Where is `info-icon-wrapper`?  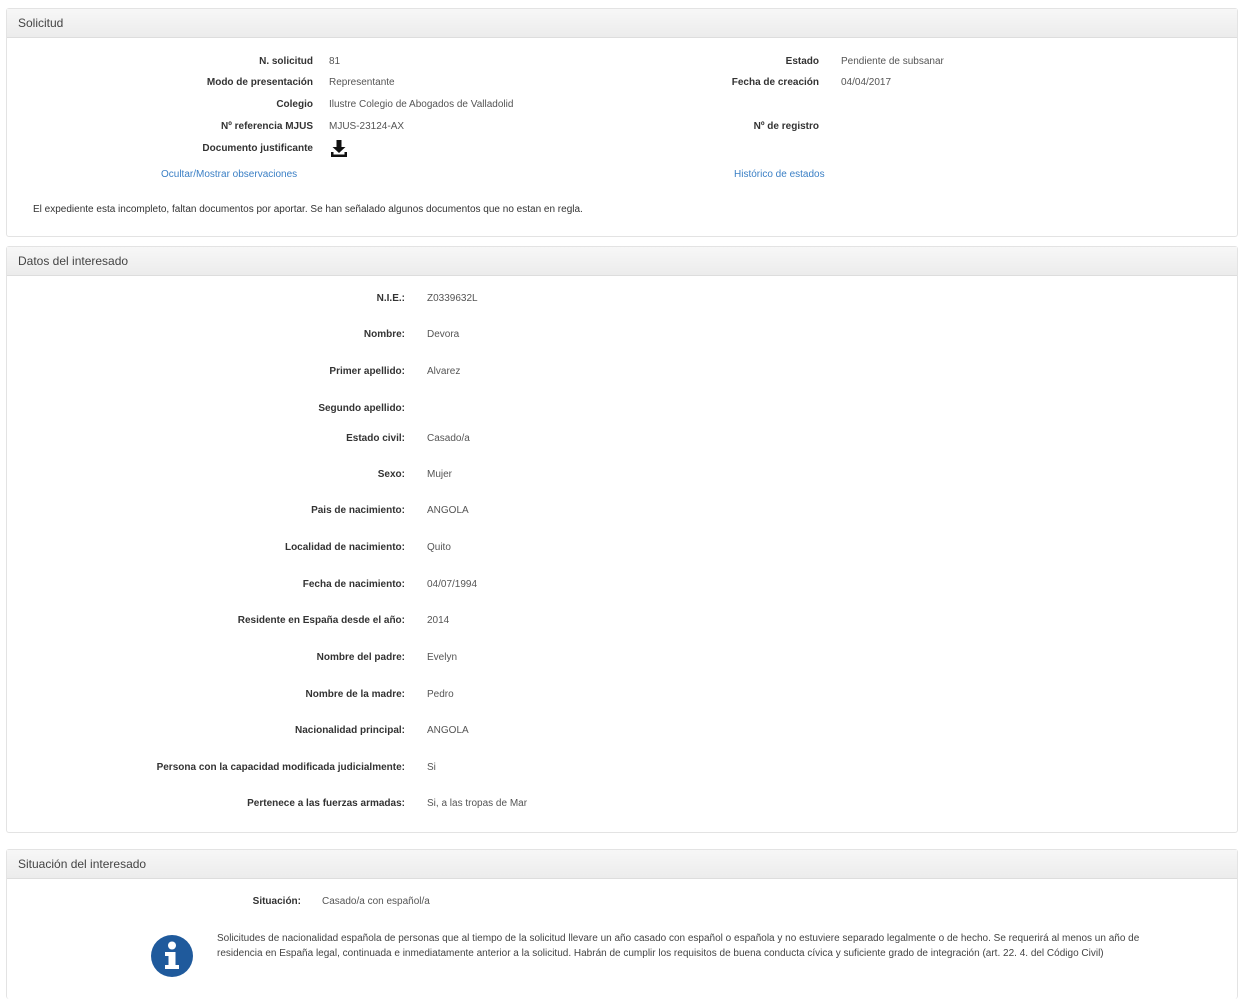 info-icon-wrapper is located at coordinates (172, 957).